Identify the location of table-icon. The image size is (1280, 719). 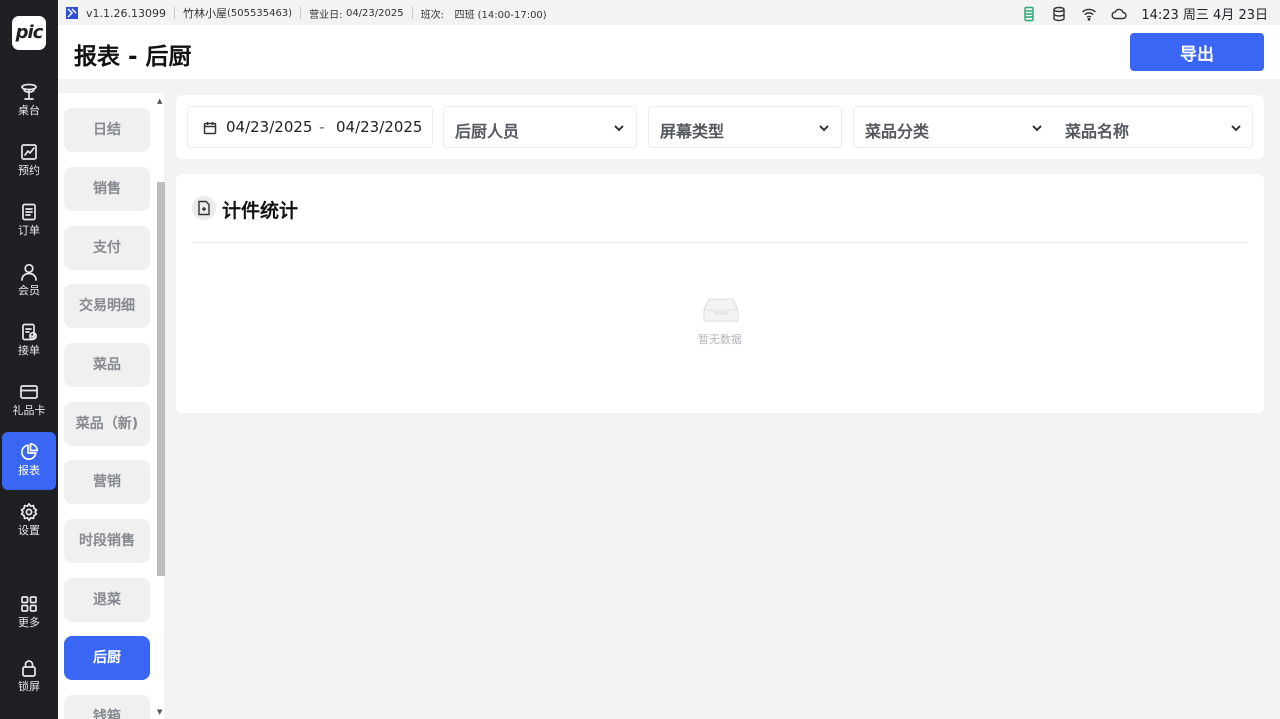
(29, 91).